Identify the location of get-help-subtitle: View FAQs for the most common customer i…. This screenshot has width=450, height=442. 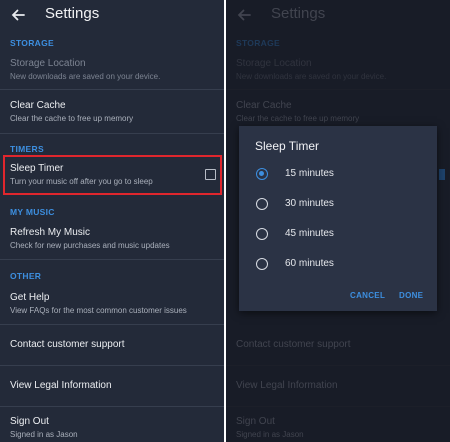
(98, 310).